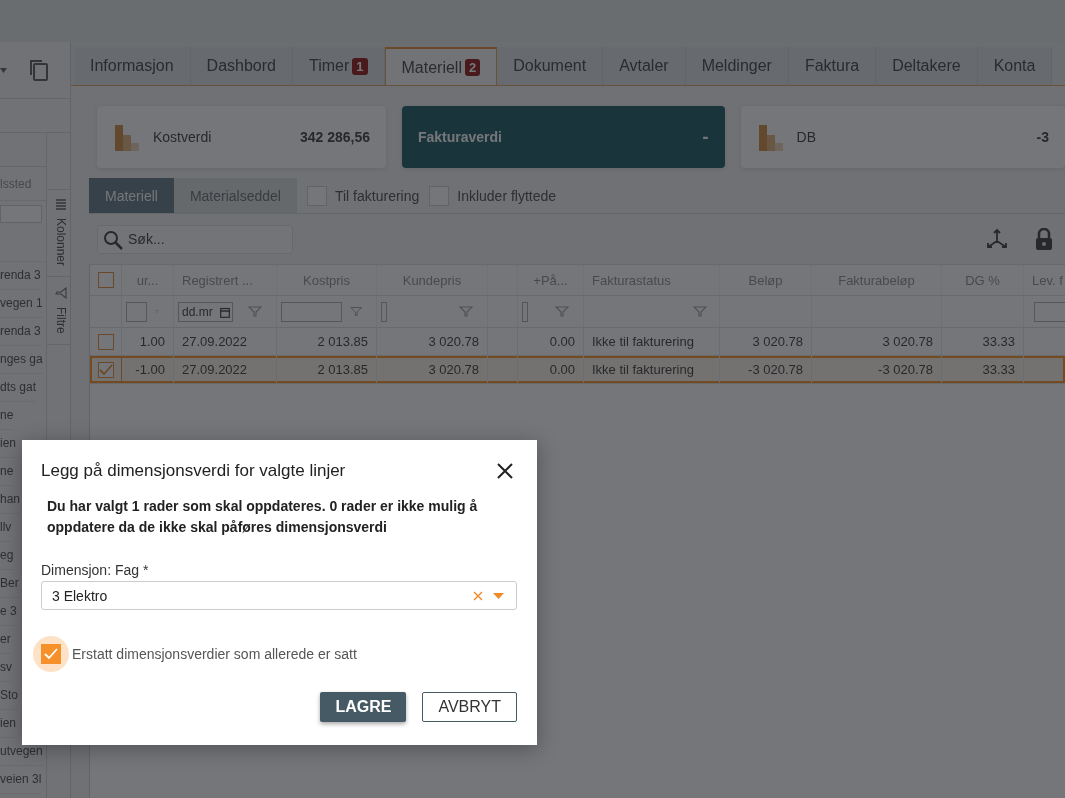 The width and height of the screenshot is (1065, 798). What do you see at coordinates (338, 66) in the screenshot?
I see `tab: Timer 1` at bounding box center [338, 66].